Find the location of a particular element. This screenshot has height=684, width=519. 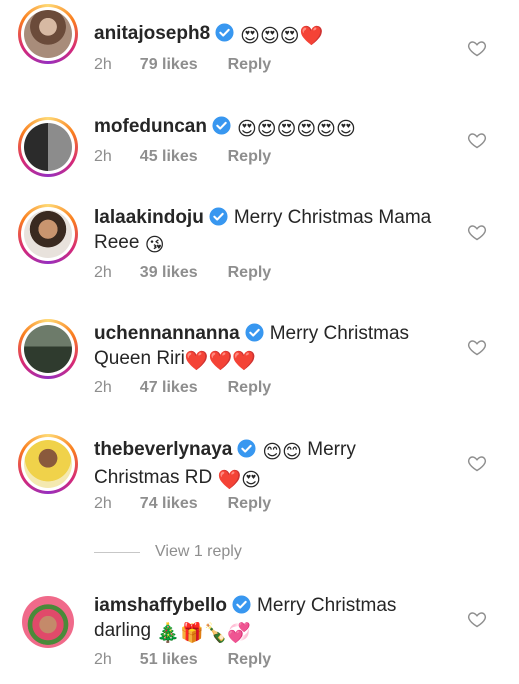

comment-likes: 79 likes is located at coordinates (169, 64).